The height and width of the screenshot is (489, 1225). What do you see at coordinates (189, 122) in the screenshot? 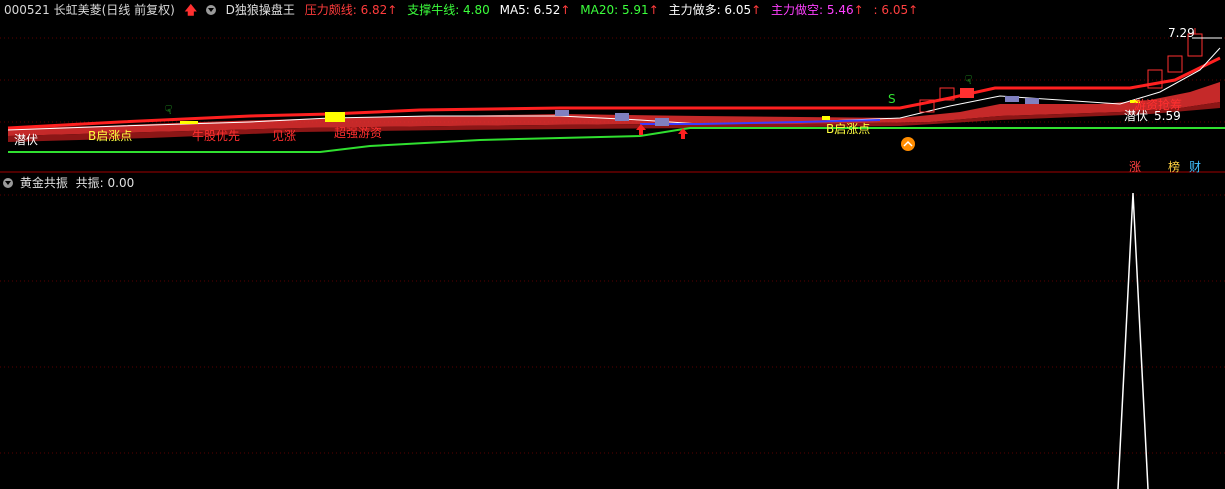
I see `signal-bar` at bounding box center [189, 122].